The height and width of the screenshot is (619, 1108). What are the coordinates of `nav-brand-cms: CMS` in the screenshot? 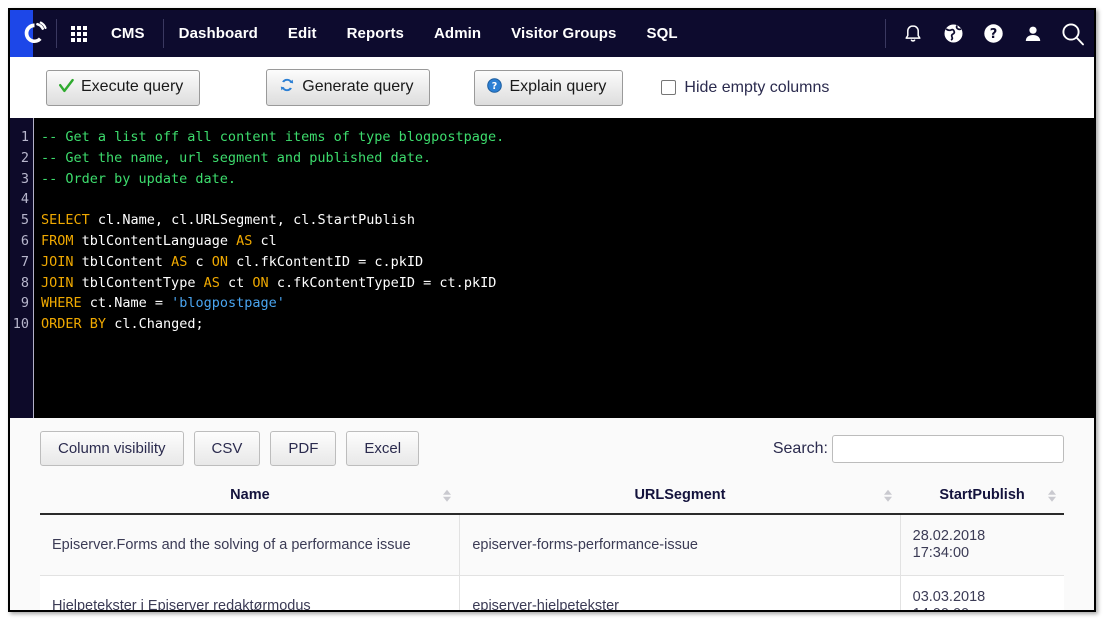 It's located at (132, 33).